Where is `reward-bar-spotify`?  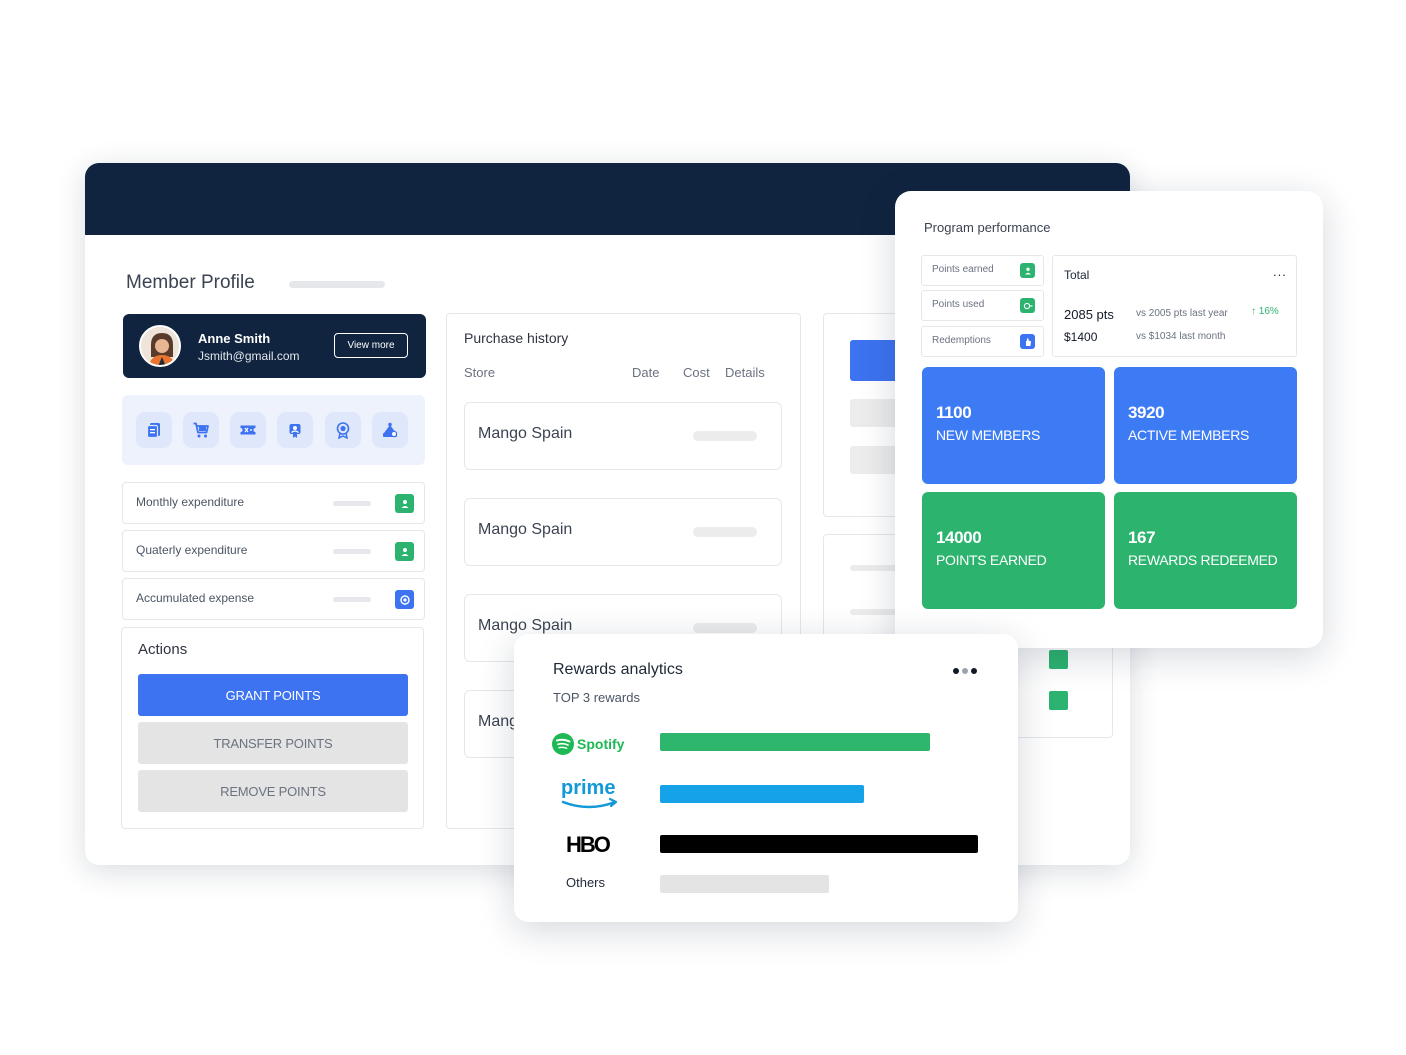
reward-bar-spotify is located at coordinates (795, 742).